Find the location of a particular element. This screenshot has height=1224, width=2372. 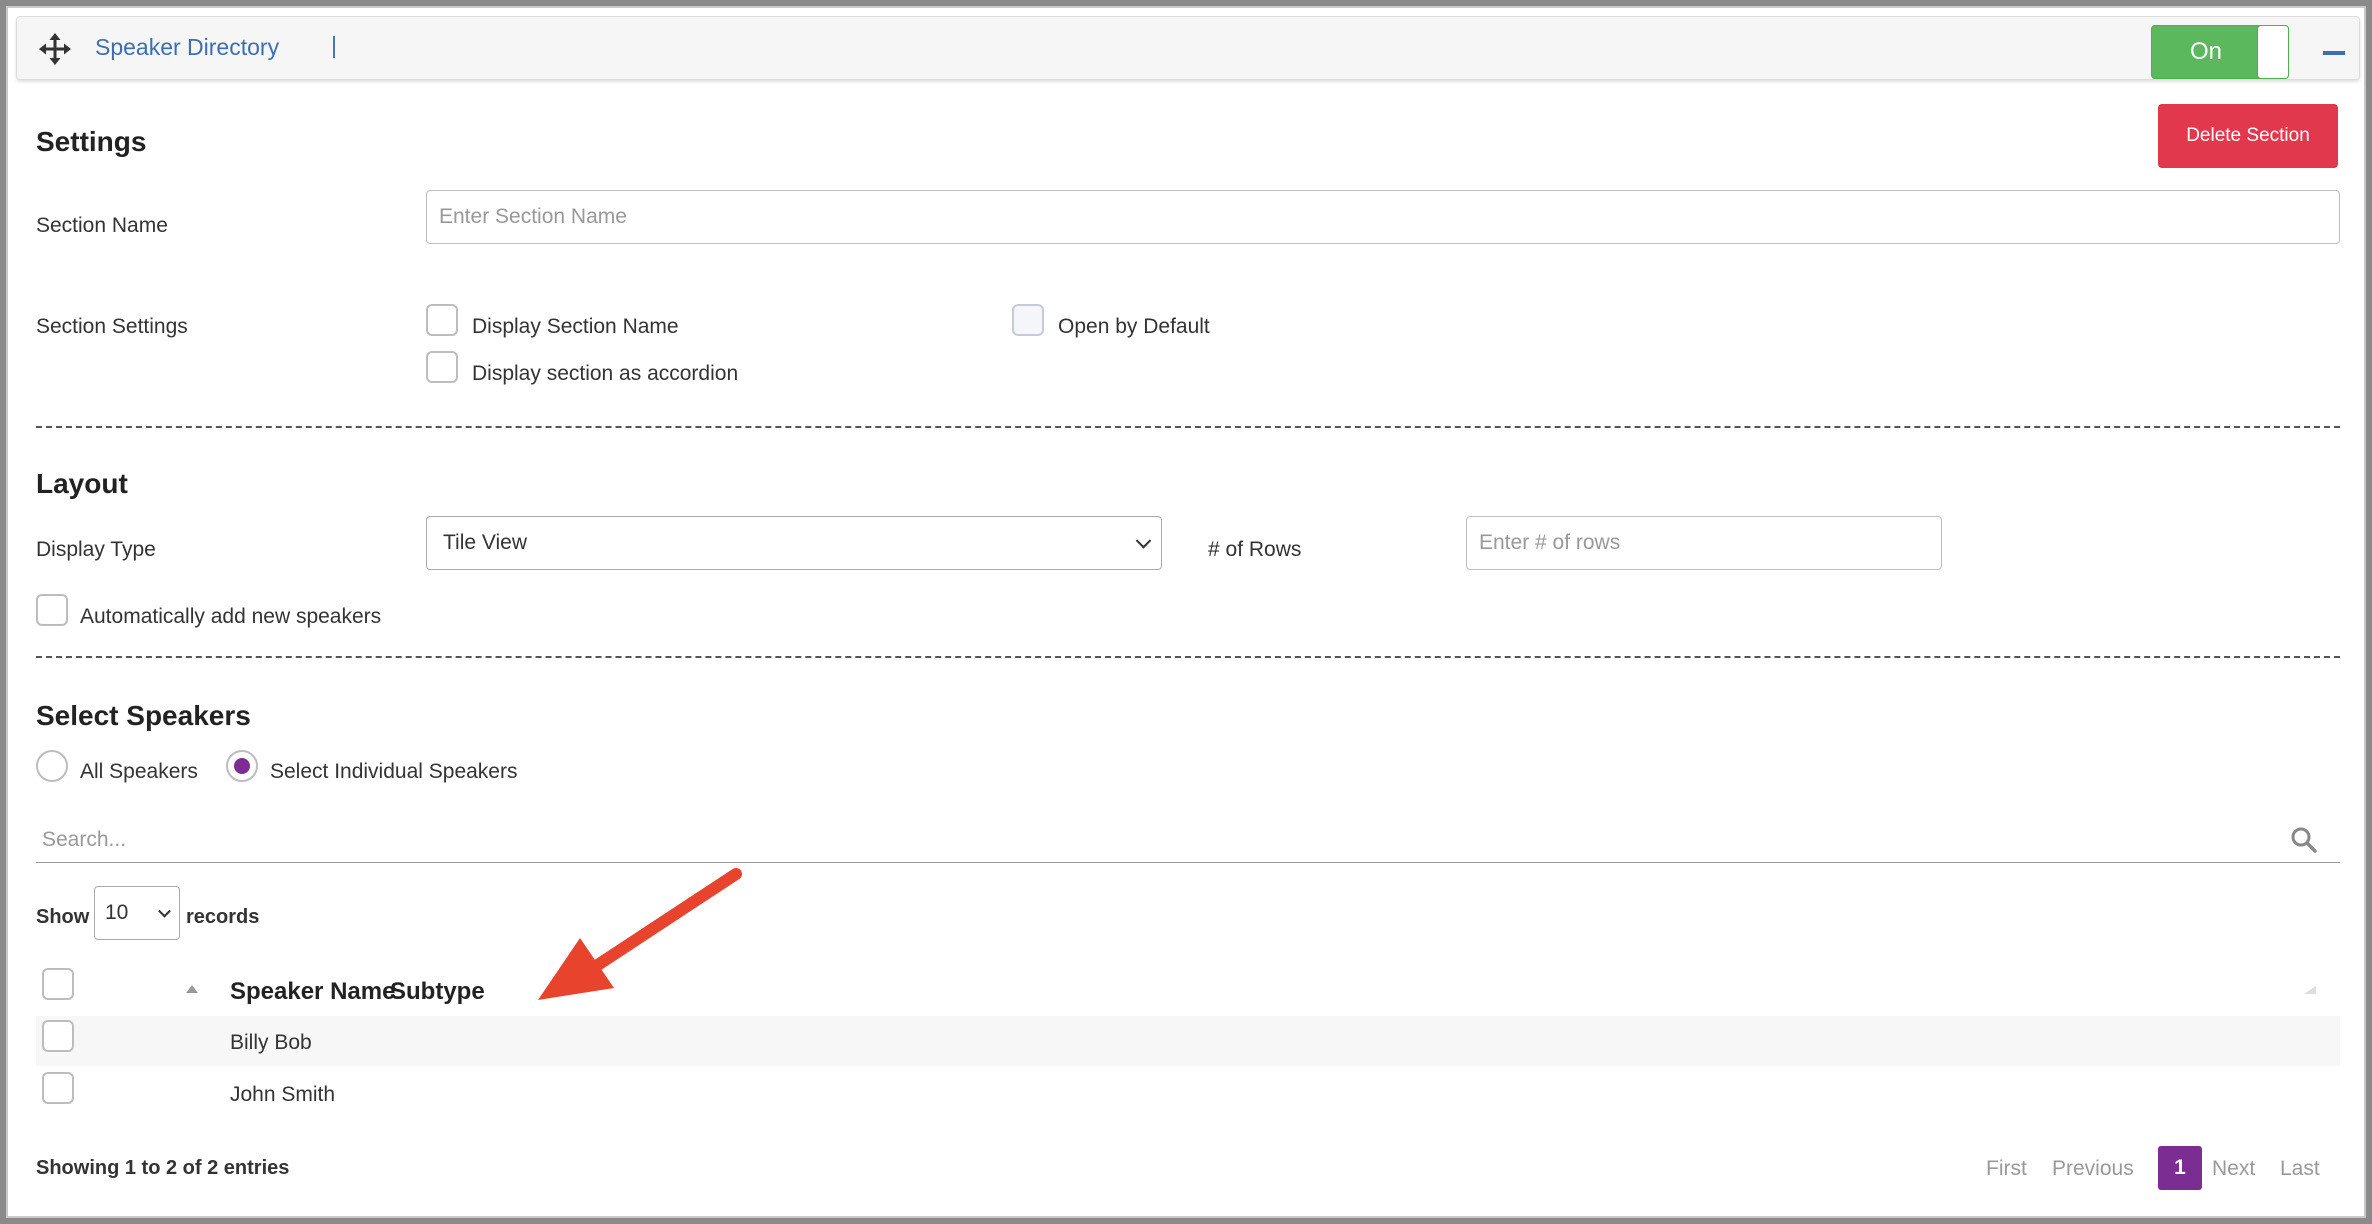

auto-add-checkbox is located at coordinates (52, 610).